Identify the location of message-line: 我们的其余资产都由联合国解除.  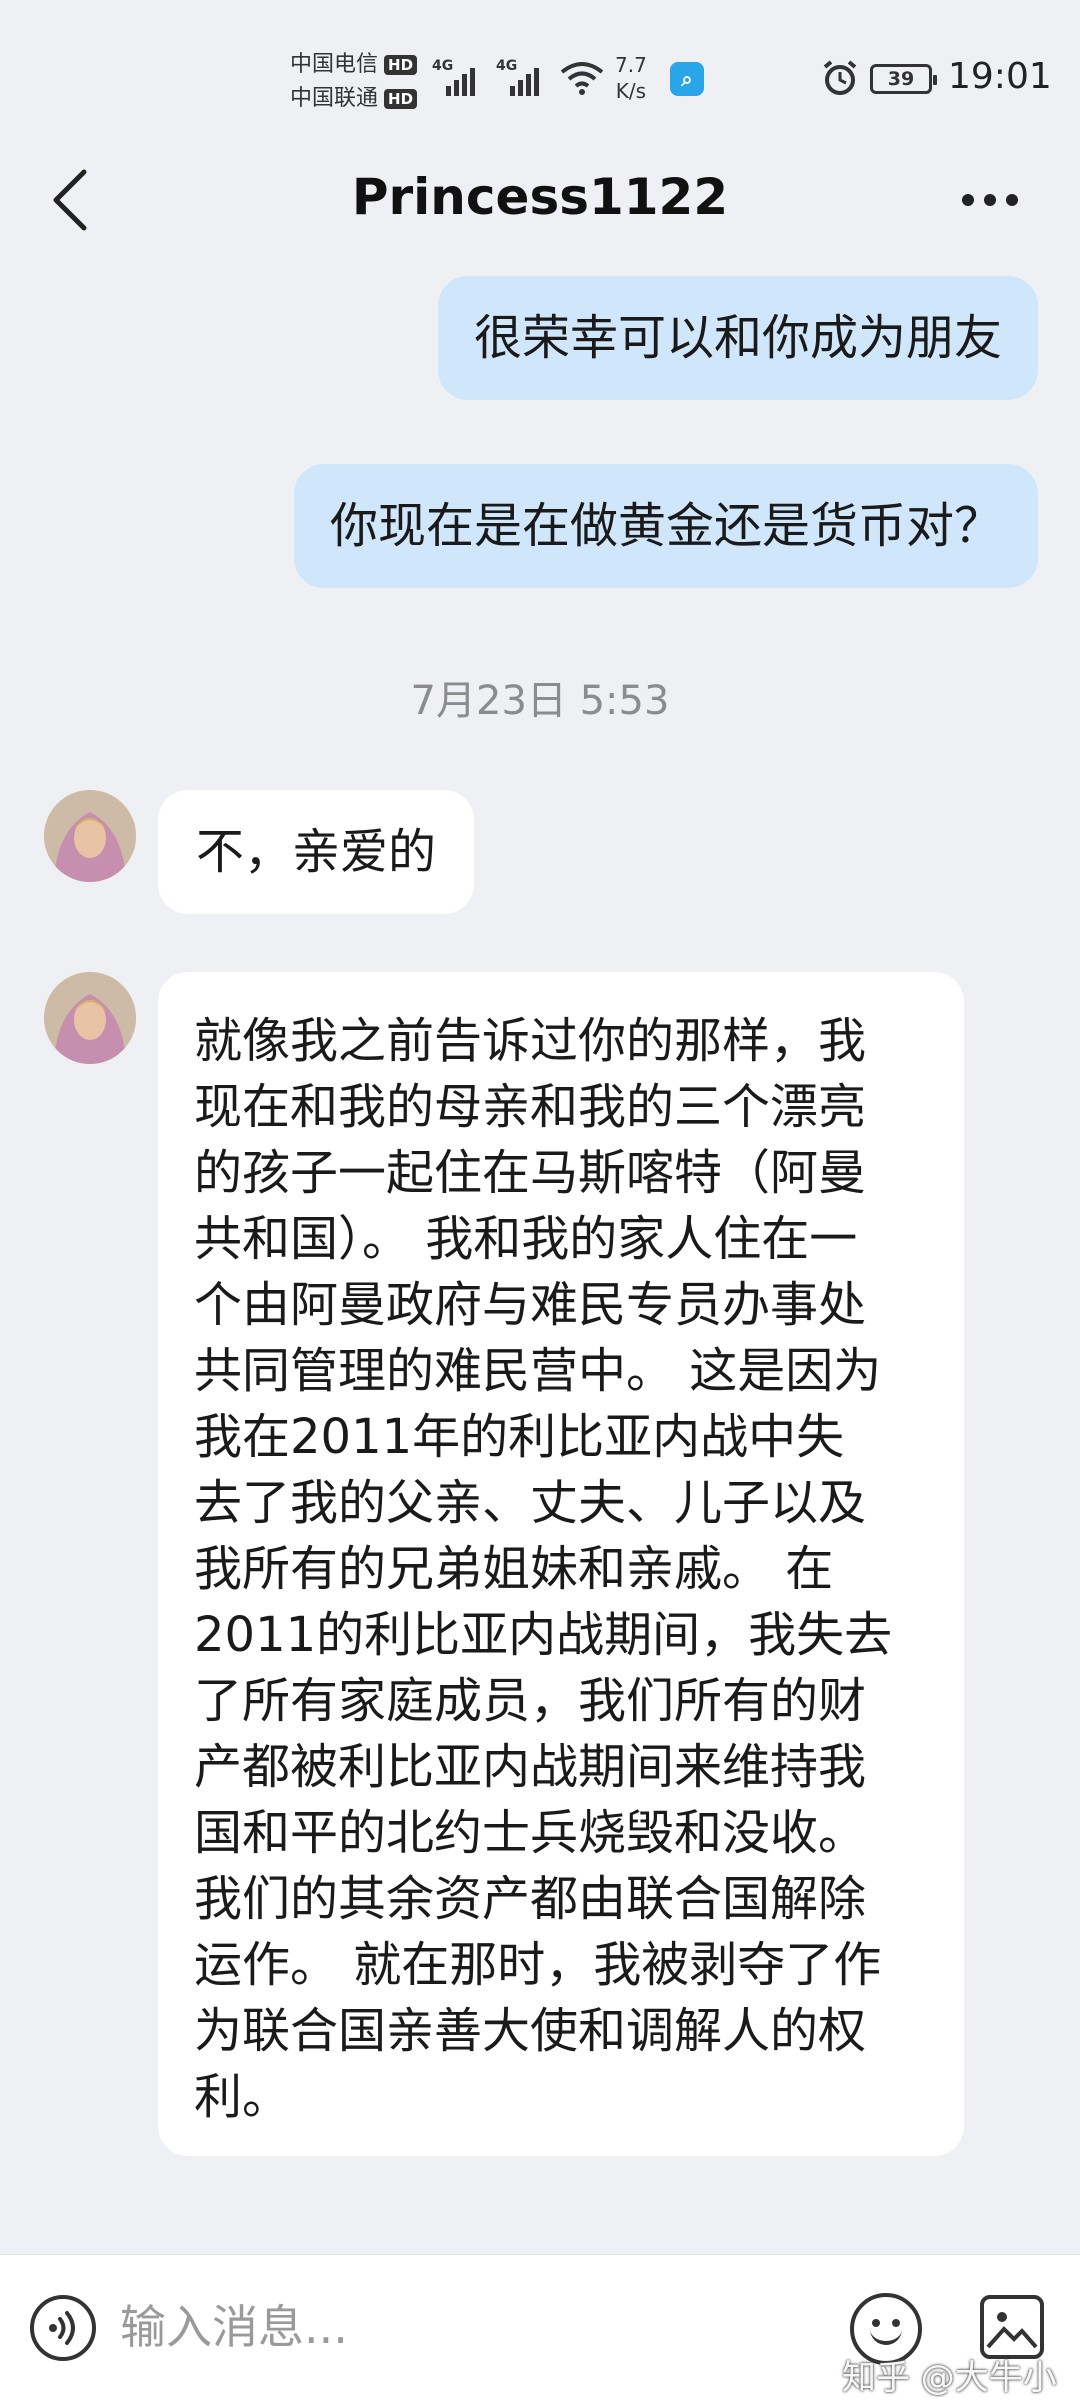
(530, 1899).